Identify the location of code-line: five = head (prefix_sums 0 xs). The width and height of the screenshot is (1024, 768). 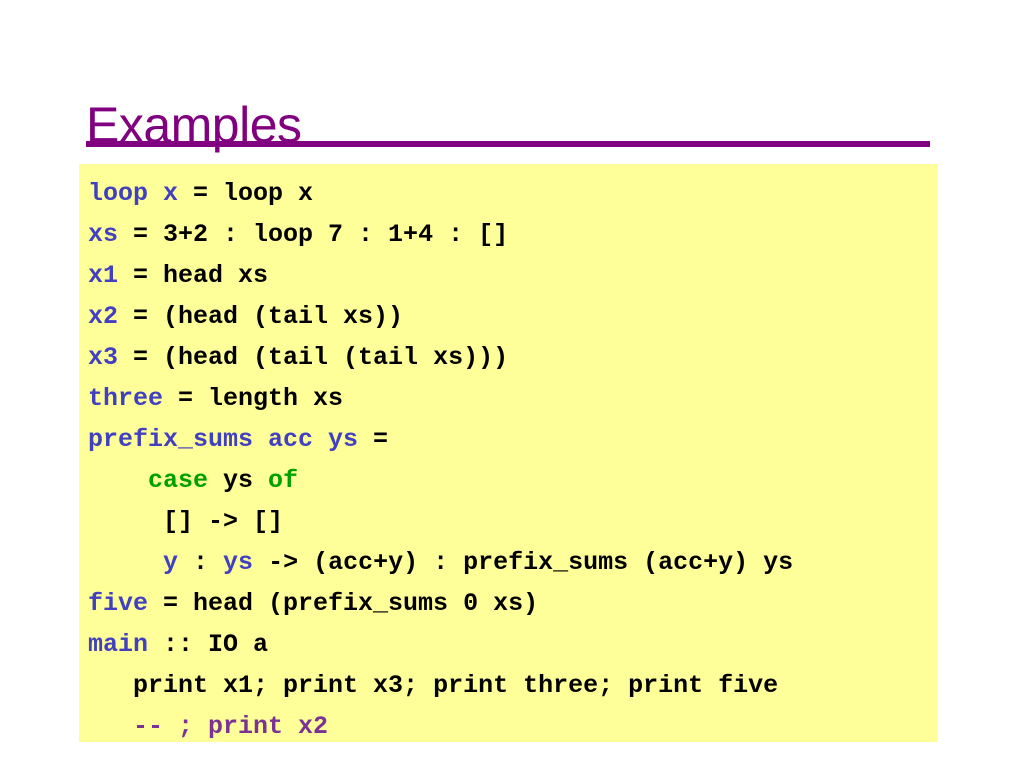
(508, 603).